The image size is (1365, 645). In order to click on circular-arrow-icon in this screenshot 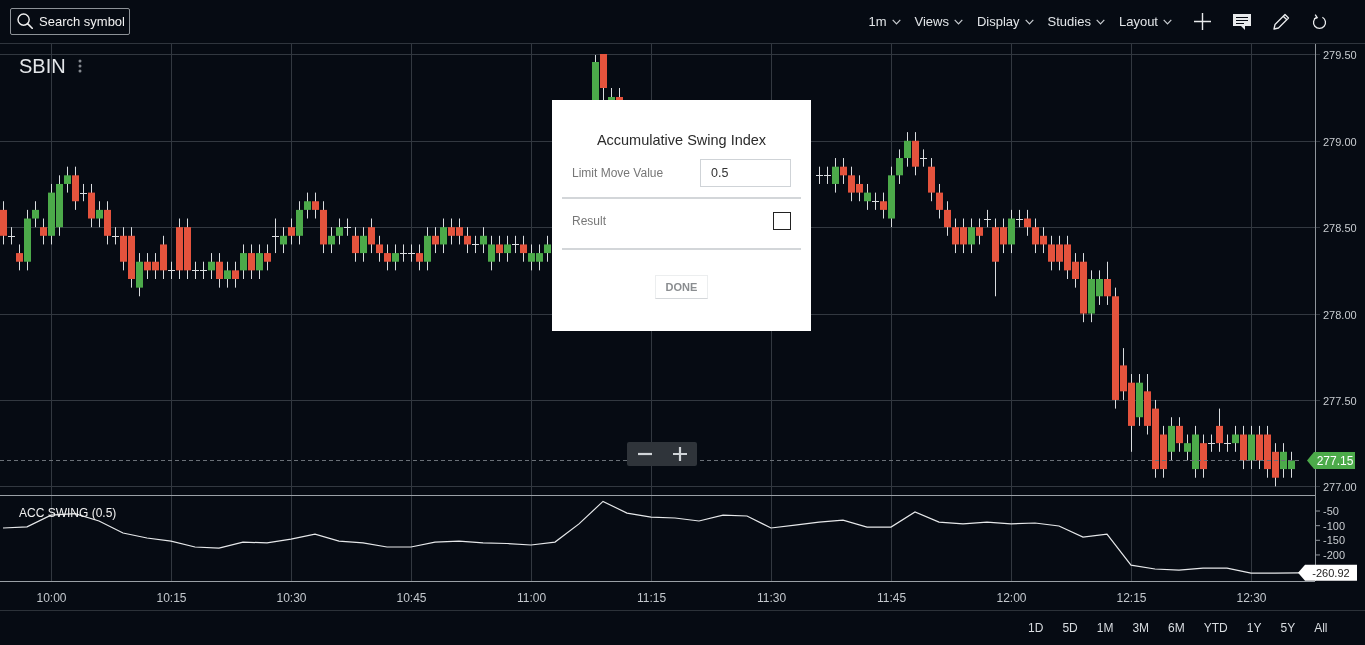, I will do `click(1319, 21)`.